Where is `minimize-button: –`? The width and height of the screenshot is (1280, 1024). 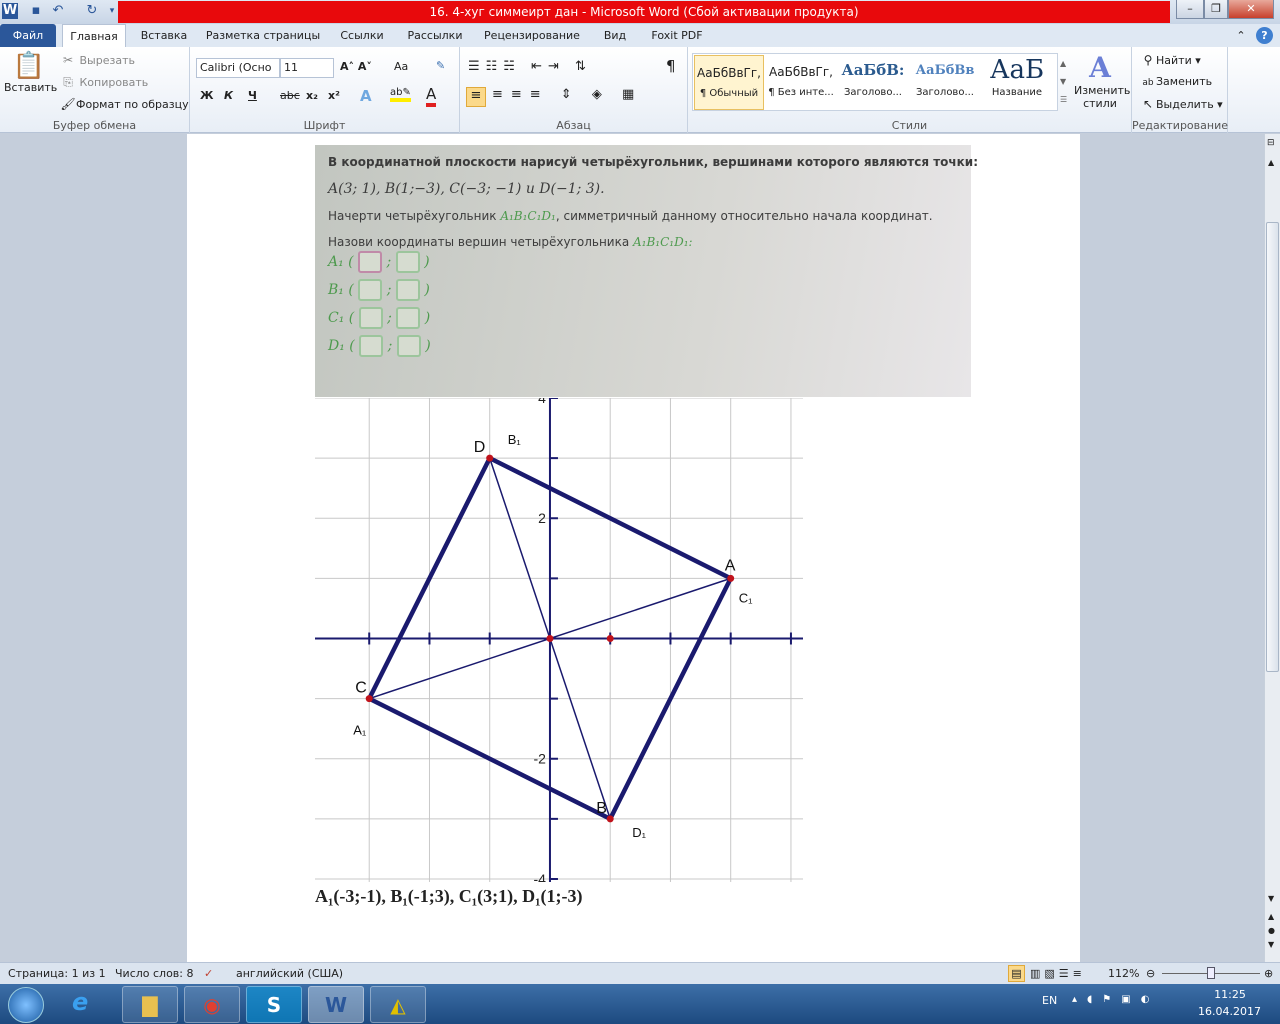 minimize-button: – is located at coordinates (1190, 9).